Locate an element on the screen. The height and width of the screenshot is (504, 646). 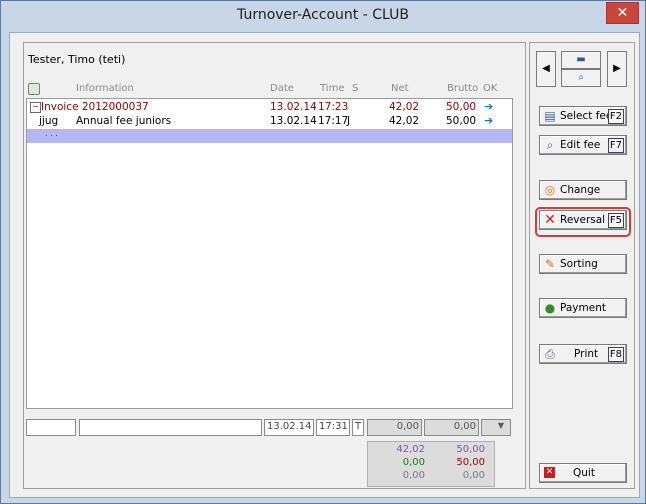
chevron-down-icon: ▼ is located at coordinates (501, 425).